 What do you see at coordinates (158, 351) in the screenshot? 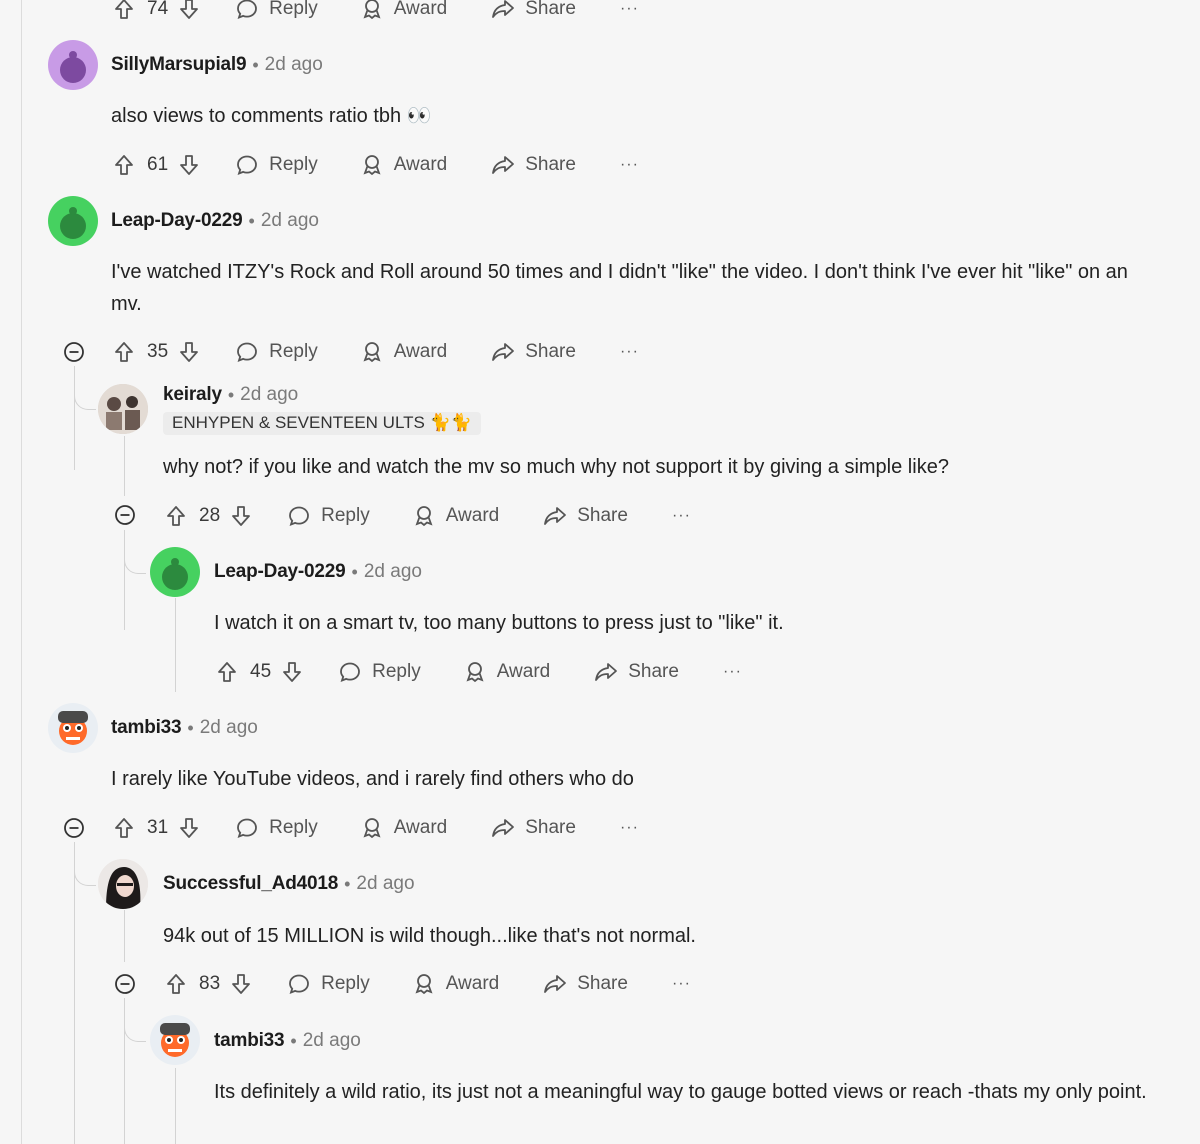
I see `vote-count: 35` at bounding box center [158, 351].